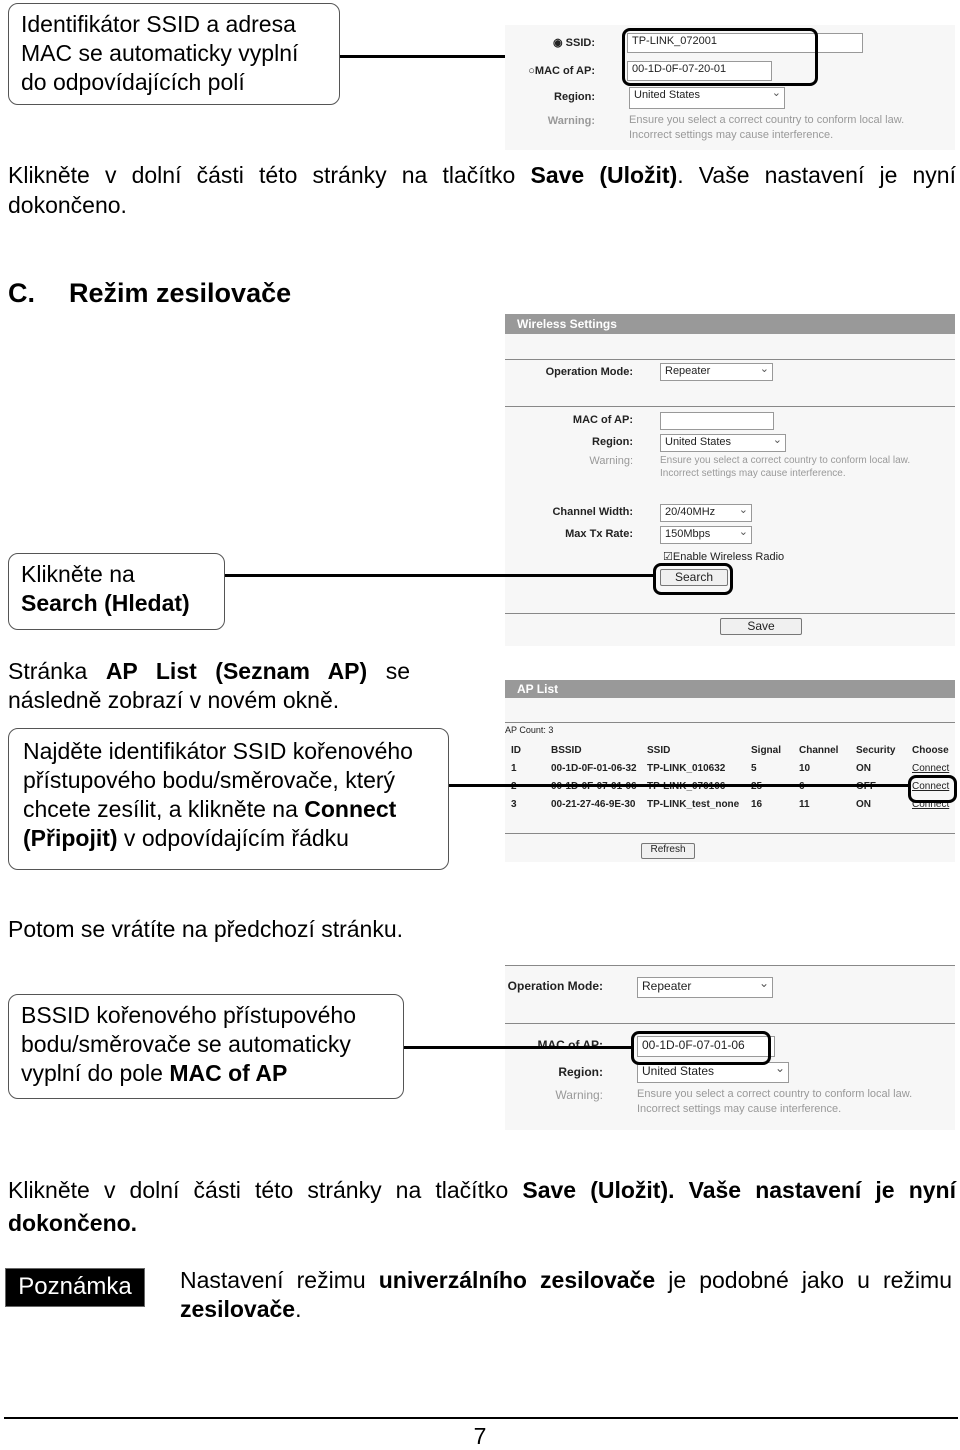 Image resolution: width=960 pixels, height=1450 pixels. What do you see at coordinates (480, 1436) in the screenshot?
I see `page-number: 7` at bounding box center [480, 1436].